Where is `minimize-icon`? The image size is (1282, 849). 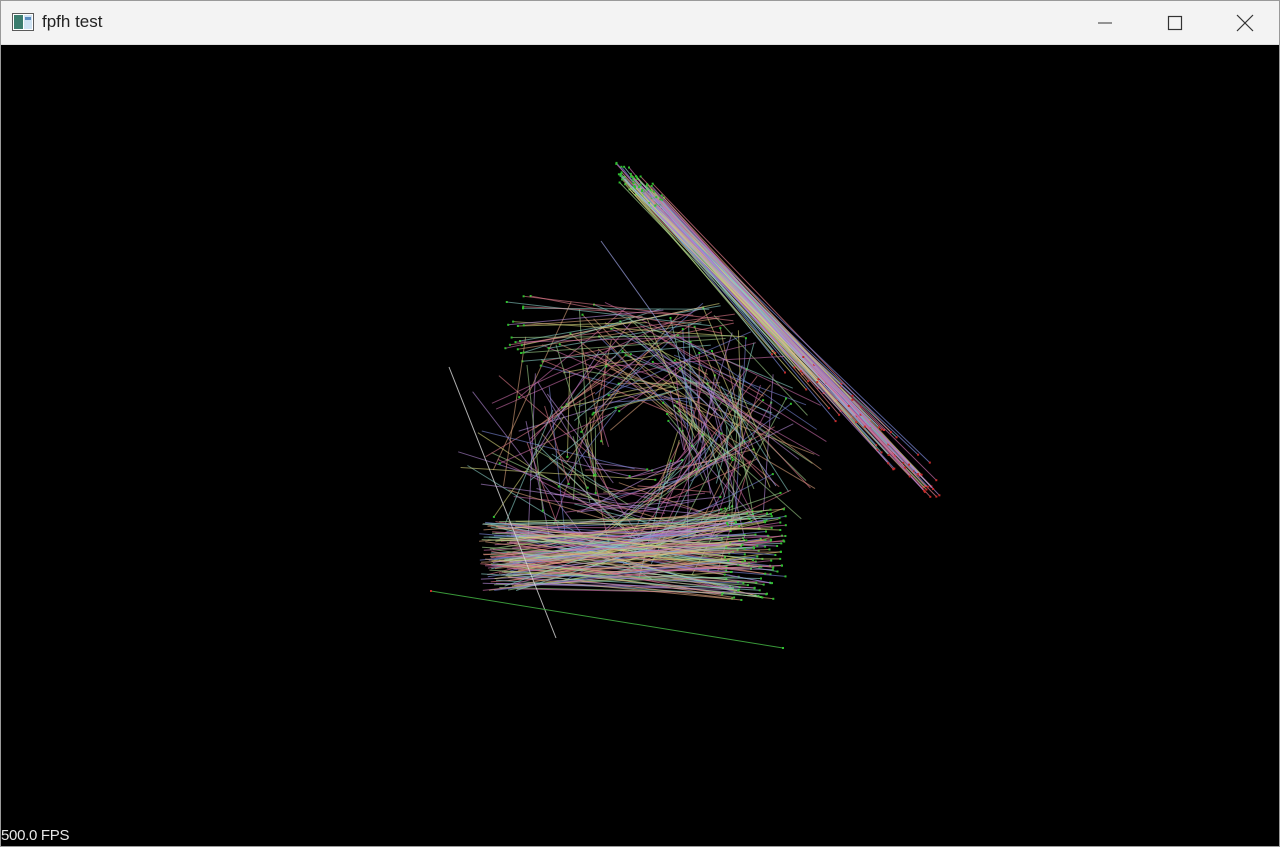 minimize-icon is located at coordinates (1105, 23).